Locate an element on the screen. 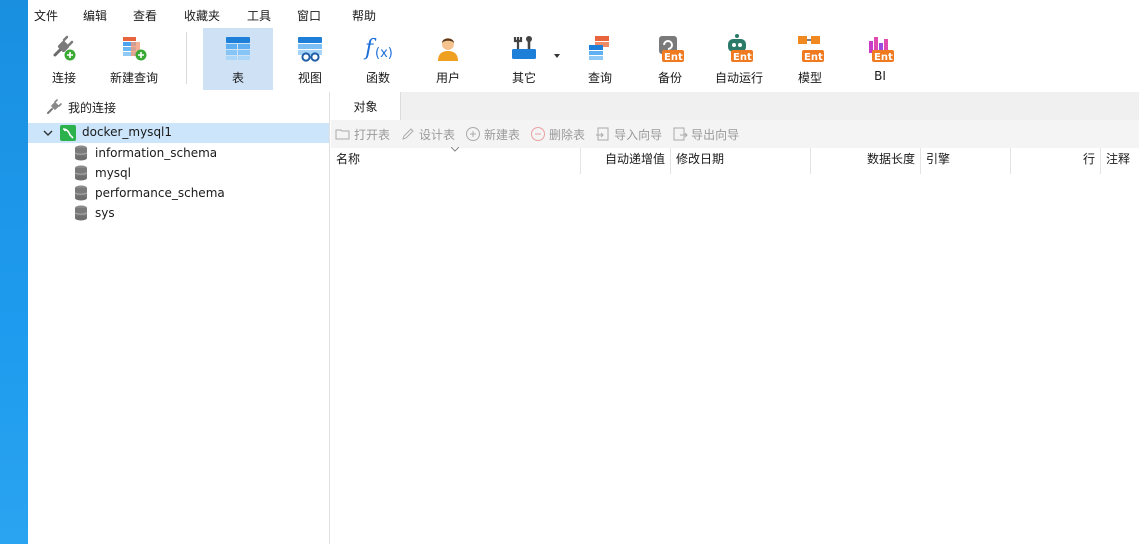 The height and width of the screenshot is (544, 1139). tab-objects: 对象 is located at coordinates (366, 106).